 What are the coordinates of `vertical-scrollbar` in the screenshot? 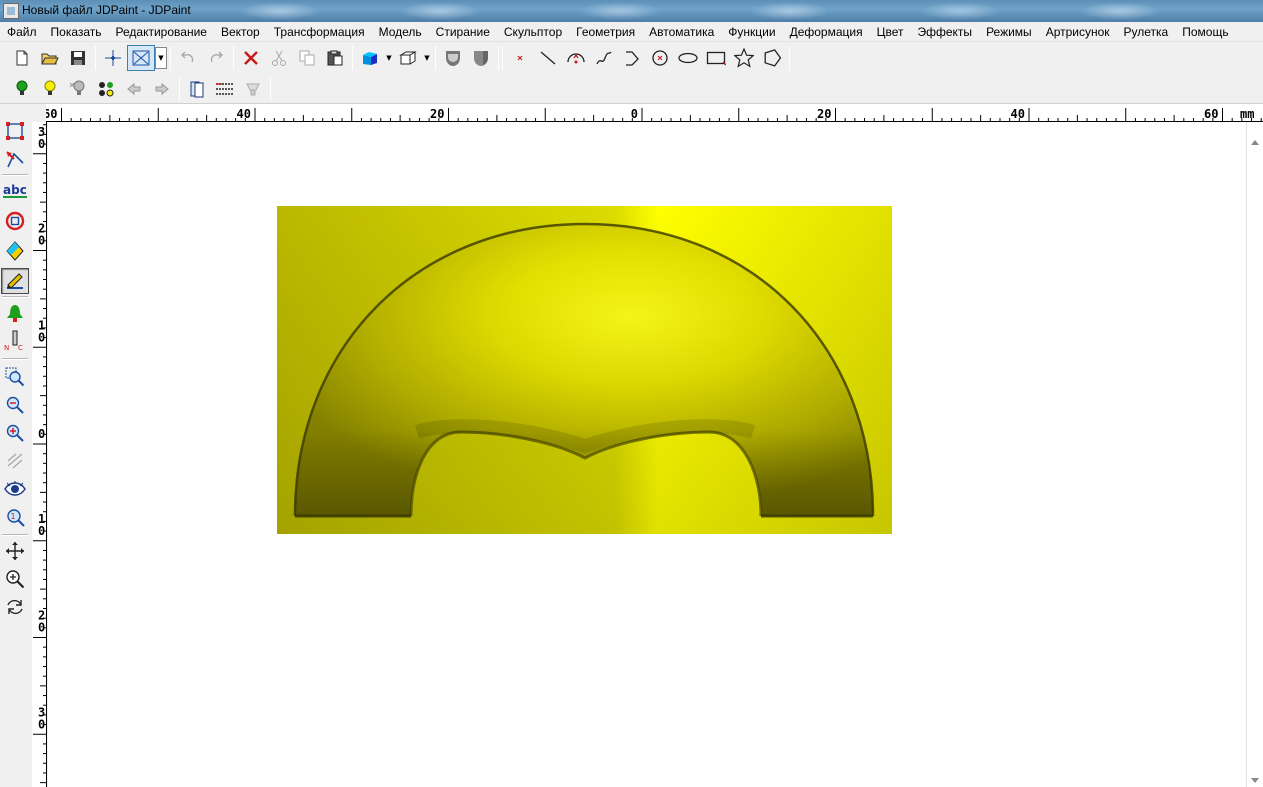 It's located at (1254, 454).